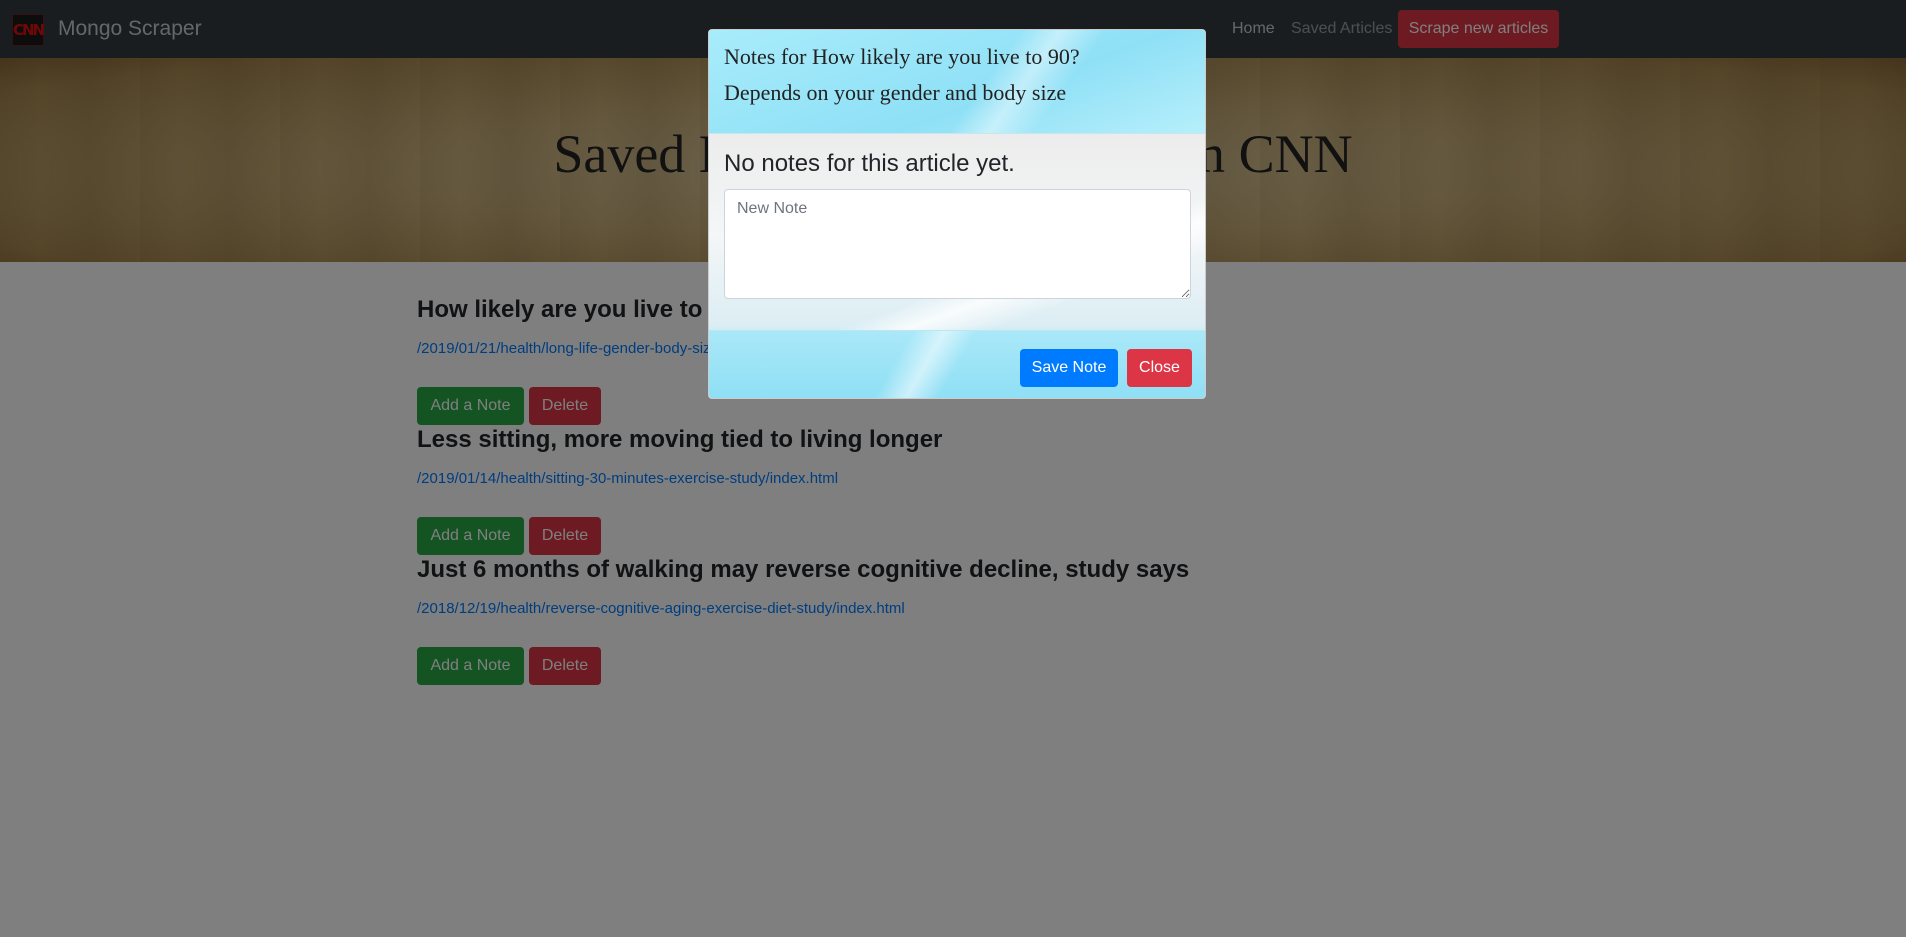  I want to click on close-button: Close, so click(1159, 368).